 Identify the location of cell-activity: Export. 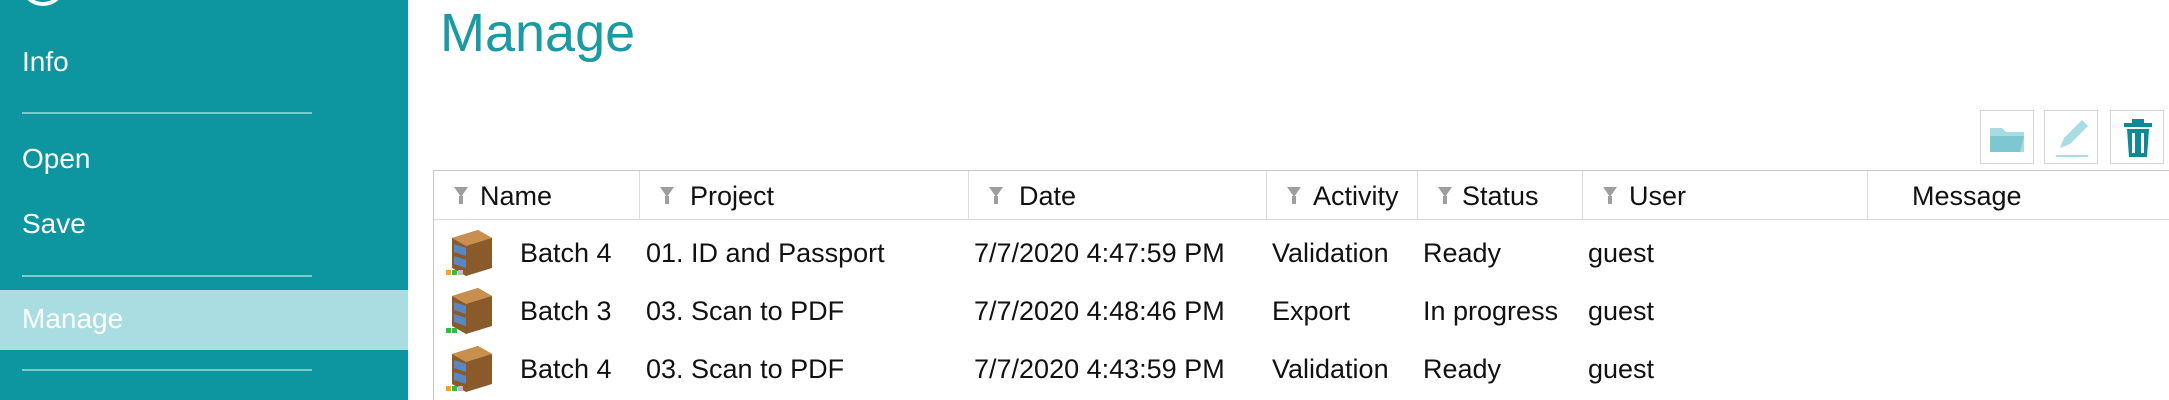
(1311, 311).